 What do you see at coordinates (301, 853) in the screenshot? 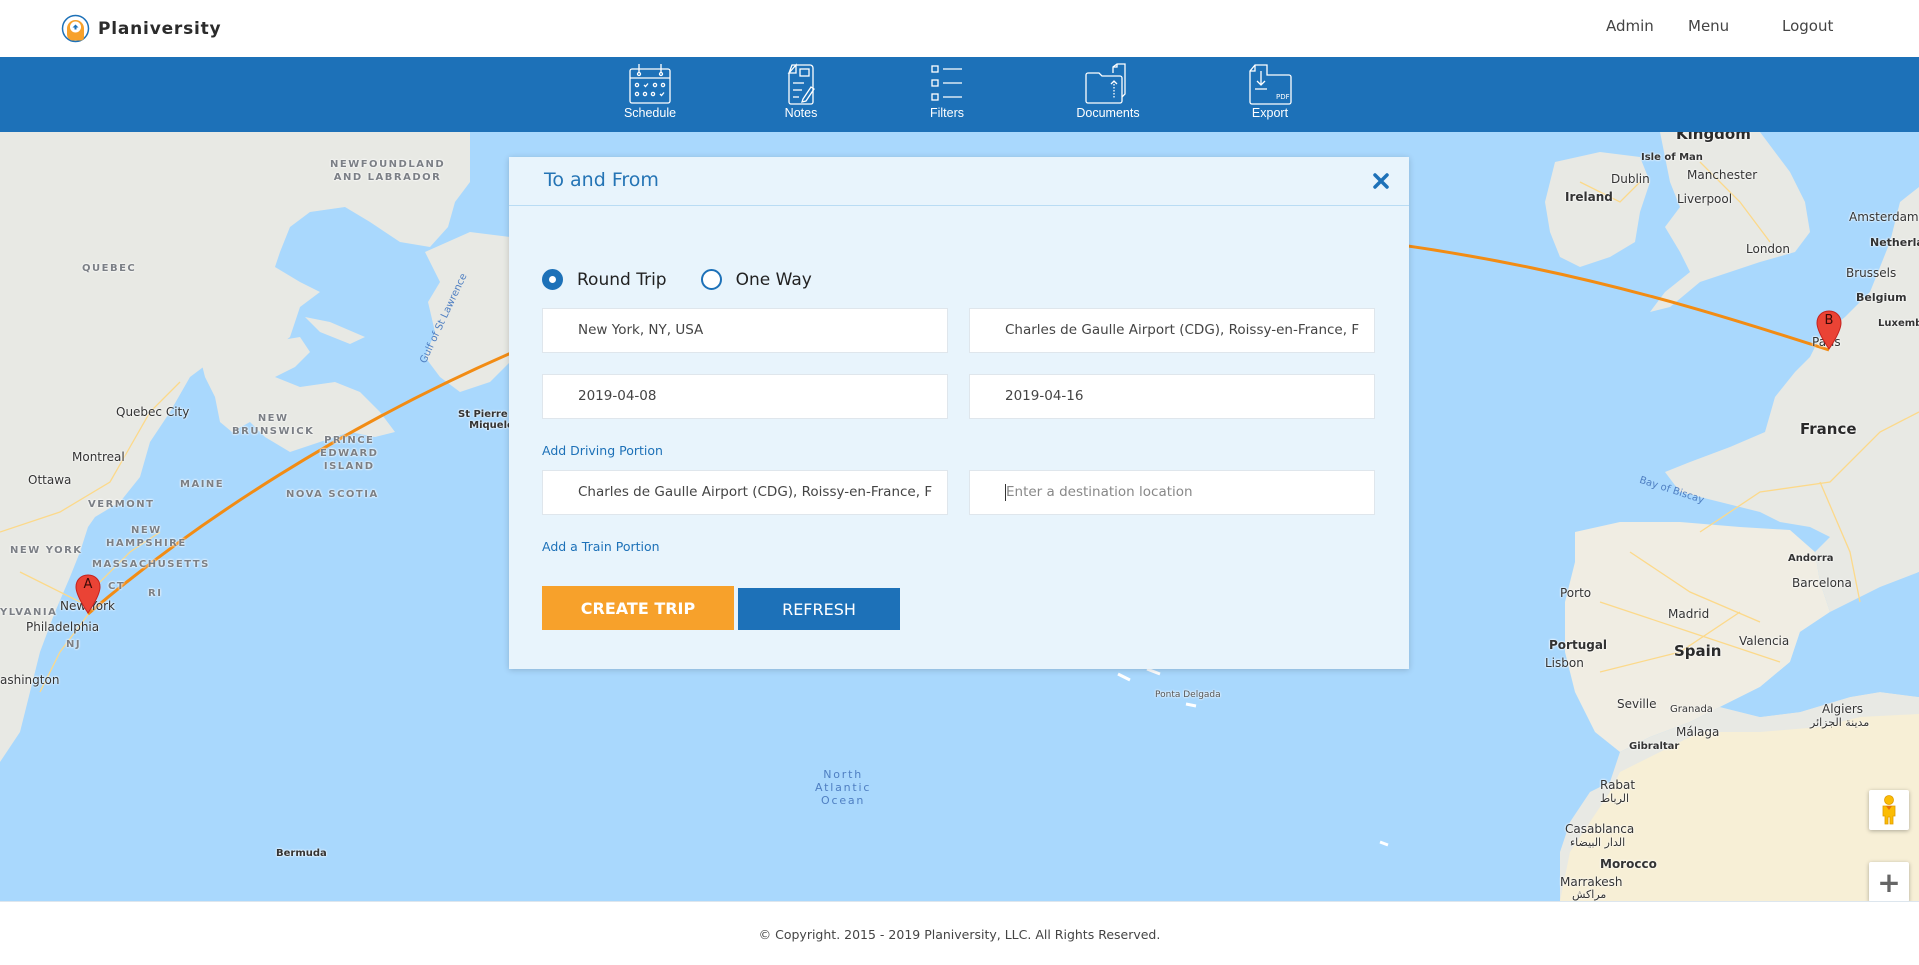
I see `map-label-bermuda: Bermuda` at bounding box center [301, 853].